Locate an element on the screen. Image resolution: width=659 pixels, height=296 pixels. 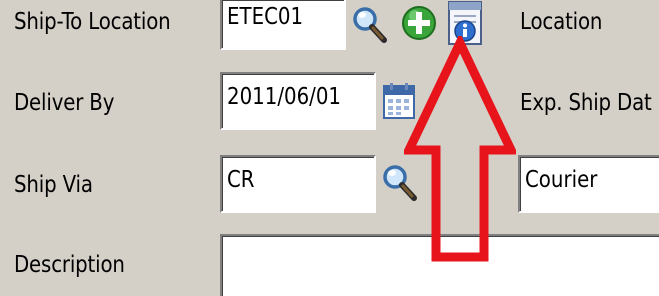
location-label: Location is located at coordinates (561, 22).